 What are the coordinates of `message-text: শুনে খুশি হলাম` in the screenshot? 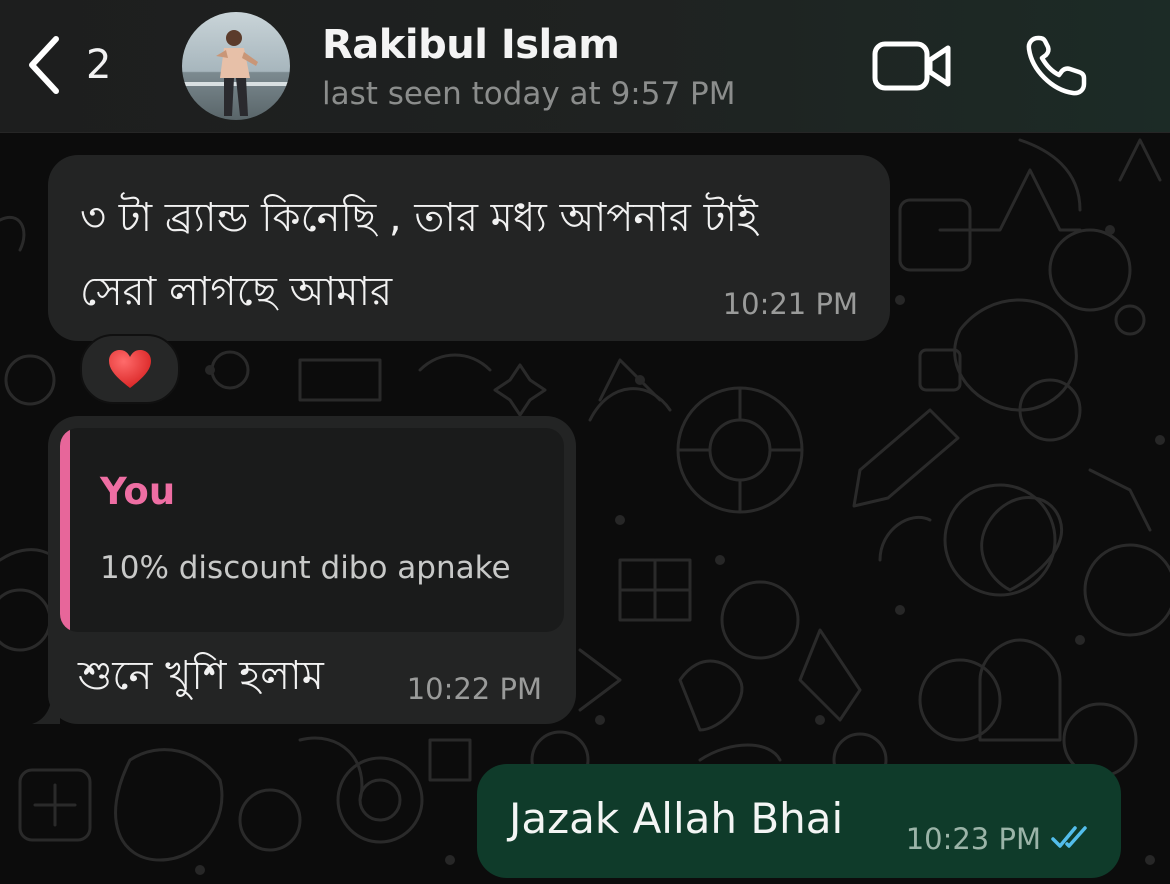 It's located at (201, 676).